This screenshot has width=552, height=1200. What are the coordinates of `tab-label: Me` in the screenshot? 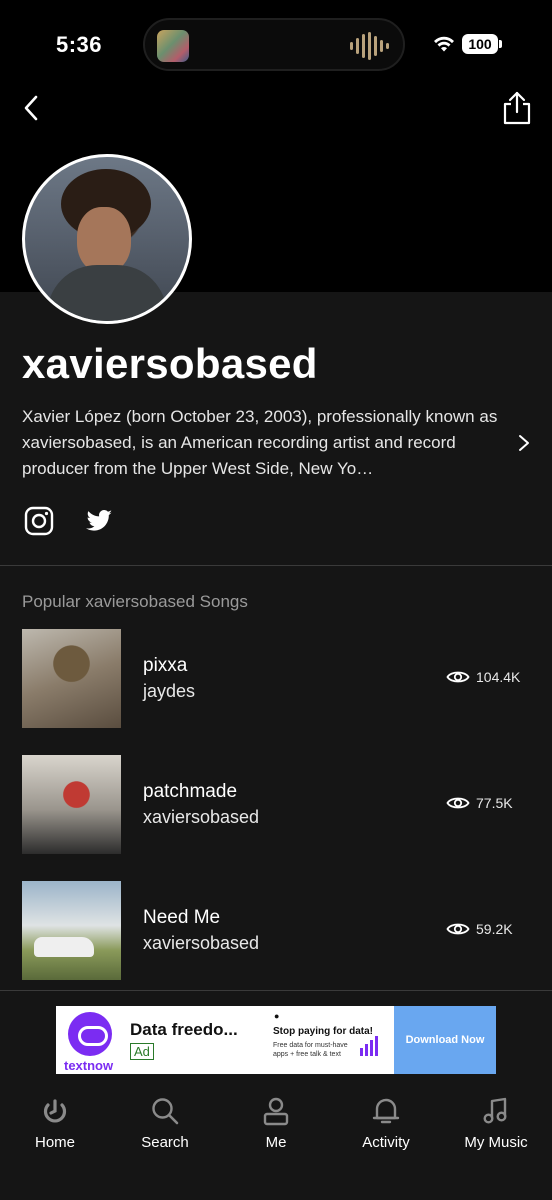 It's located at (276, 1142).